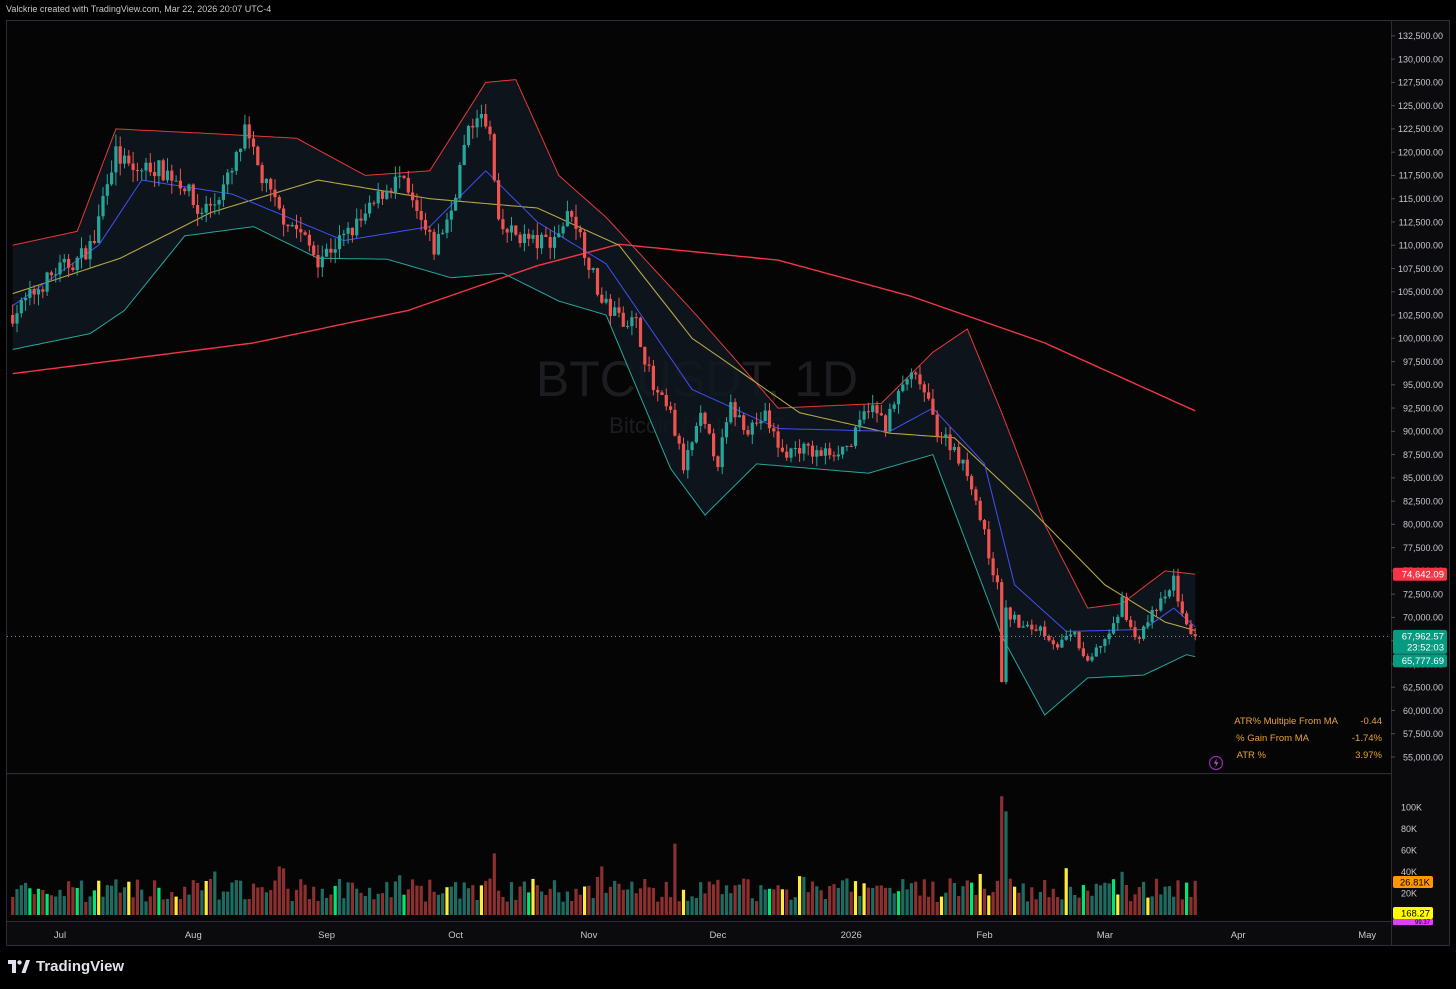 This screenshot has width=1456, height=989. What do you see at coordinates (1423, 757) in the screenshot?
I see `price-tick-label: 55,000.00` at bounding box center [1423, 757].